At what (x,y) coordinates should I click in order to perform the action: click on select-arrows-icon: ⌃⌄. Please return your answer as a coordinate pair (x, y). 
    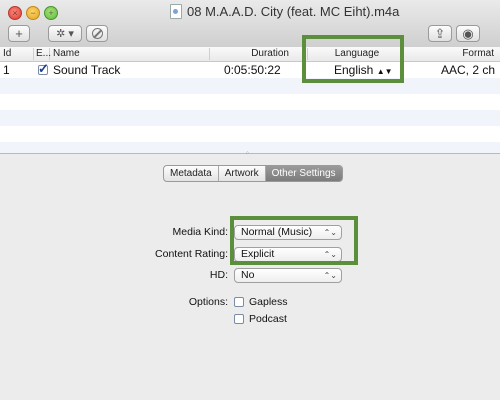
    Looking at the image, I should click on (330, 275).